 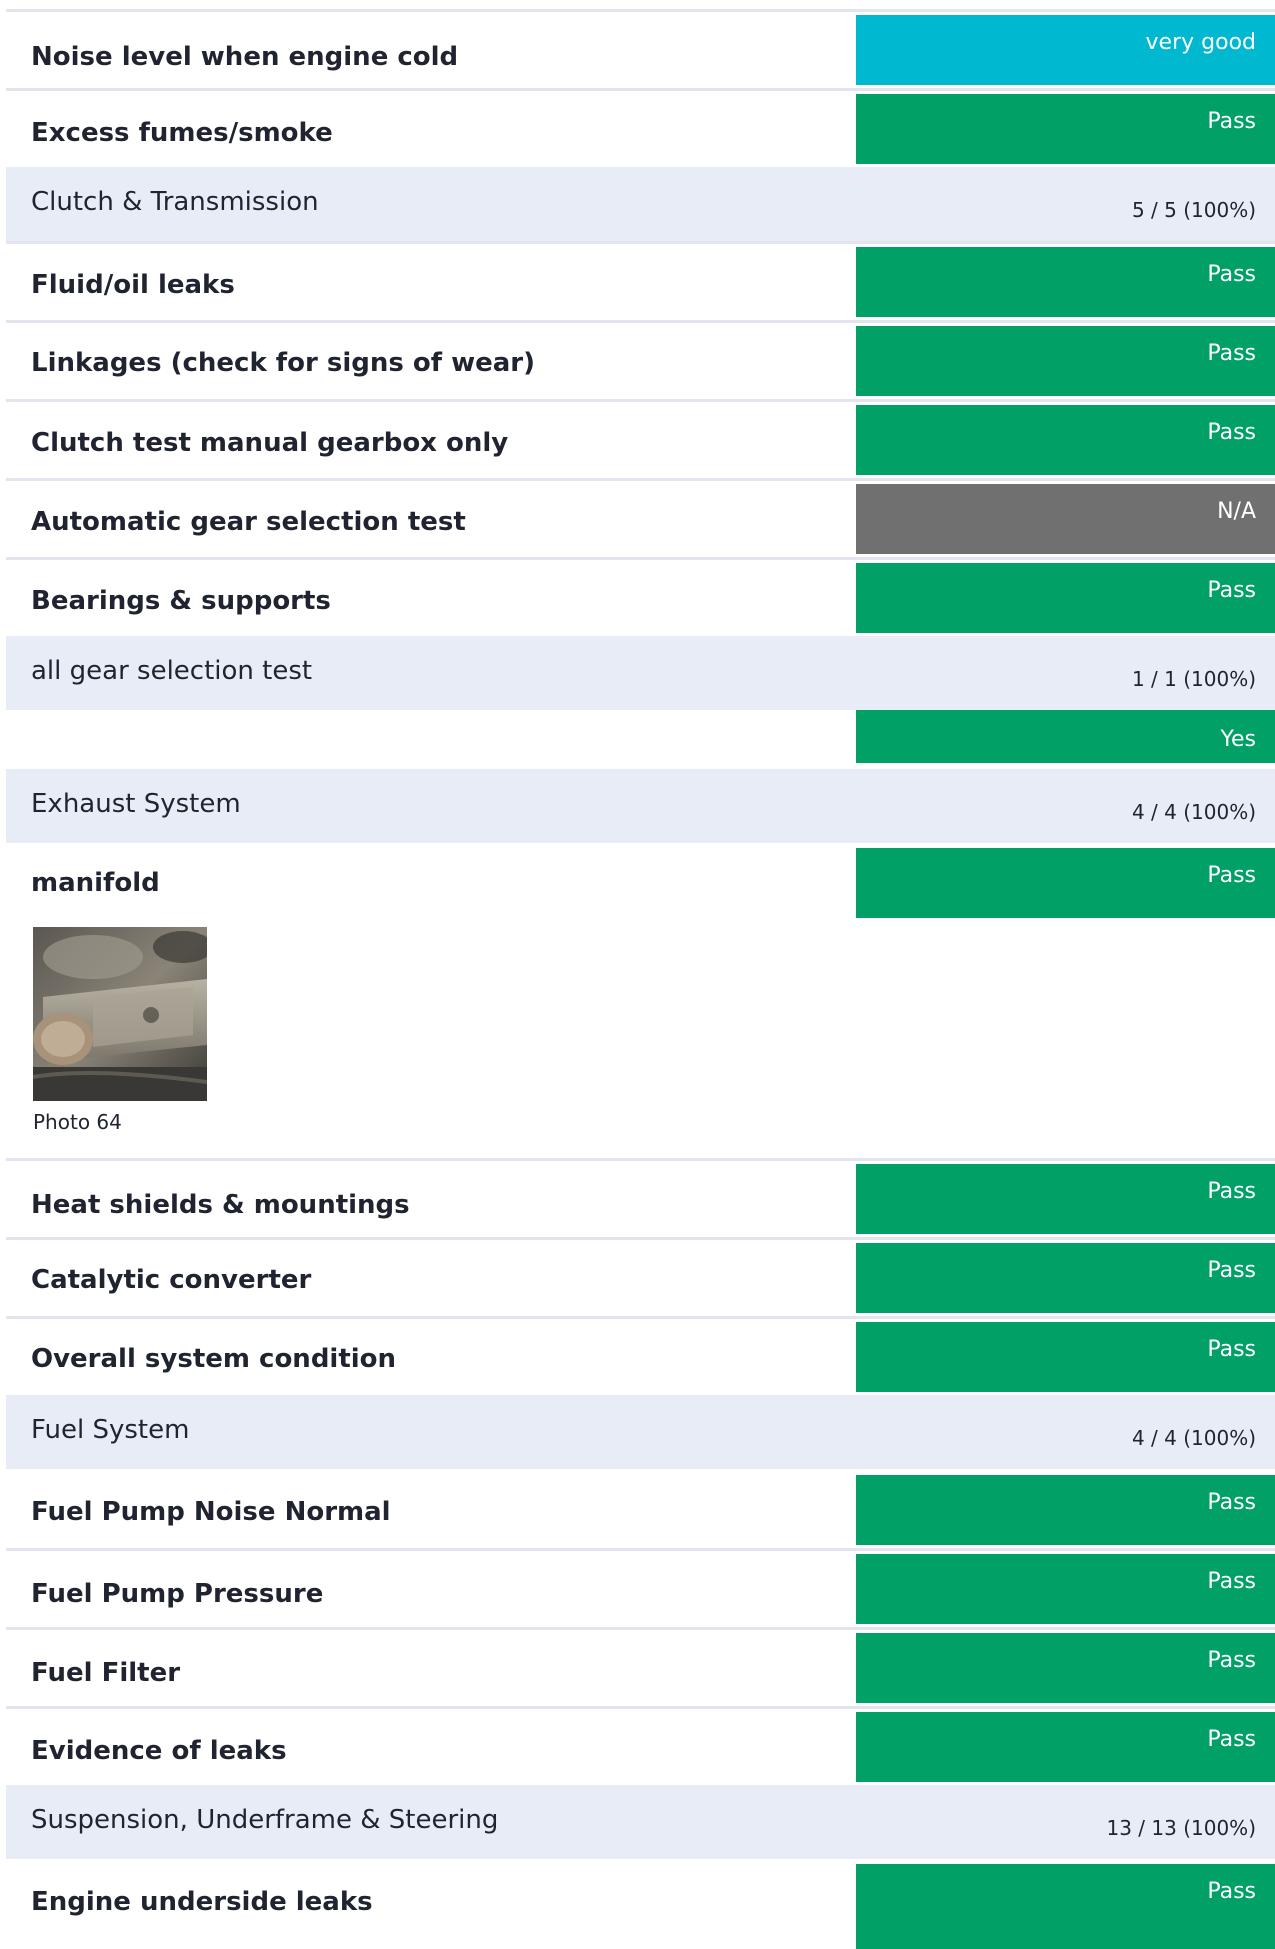 I want to click on status-badge: very good, so click(x=1065, y=50).